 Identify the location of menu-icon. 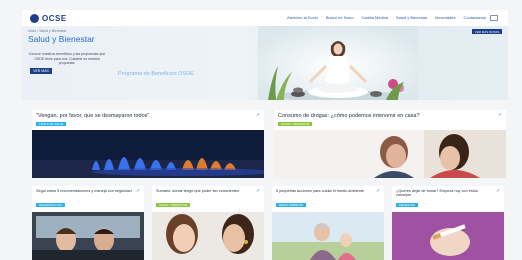
(494, 18).